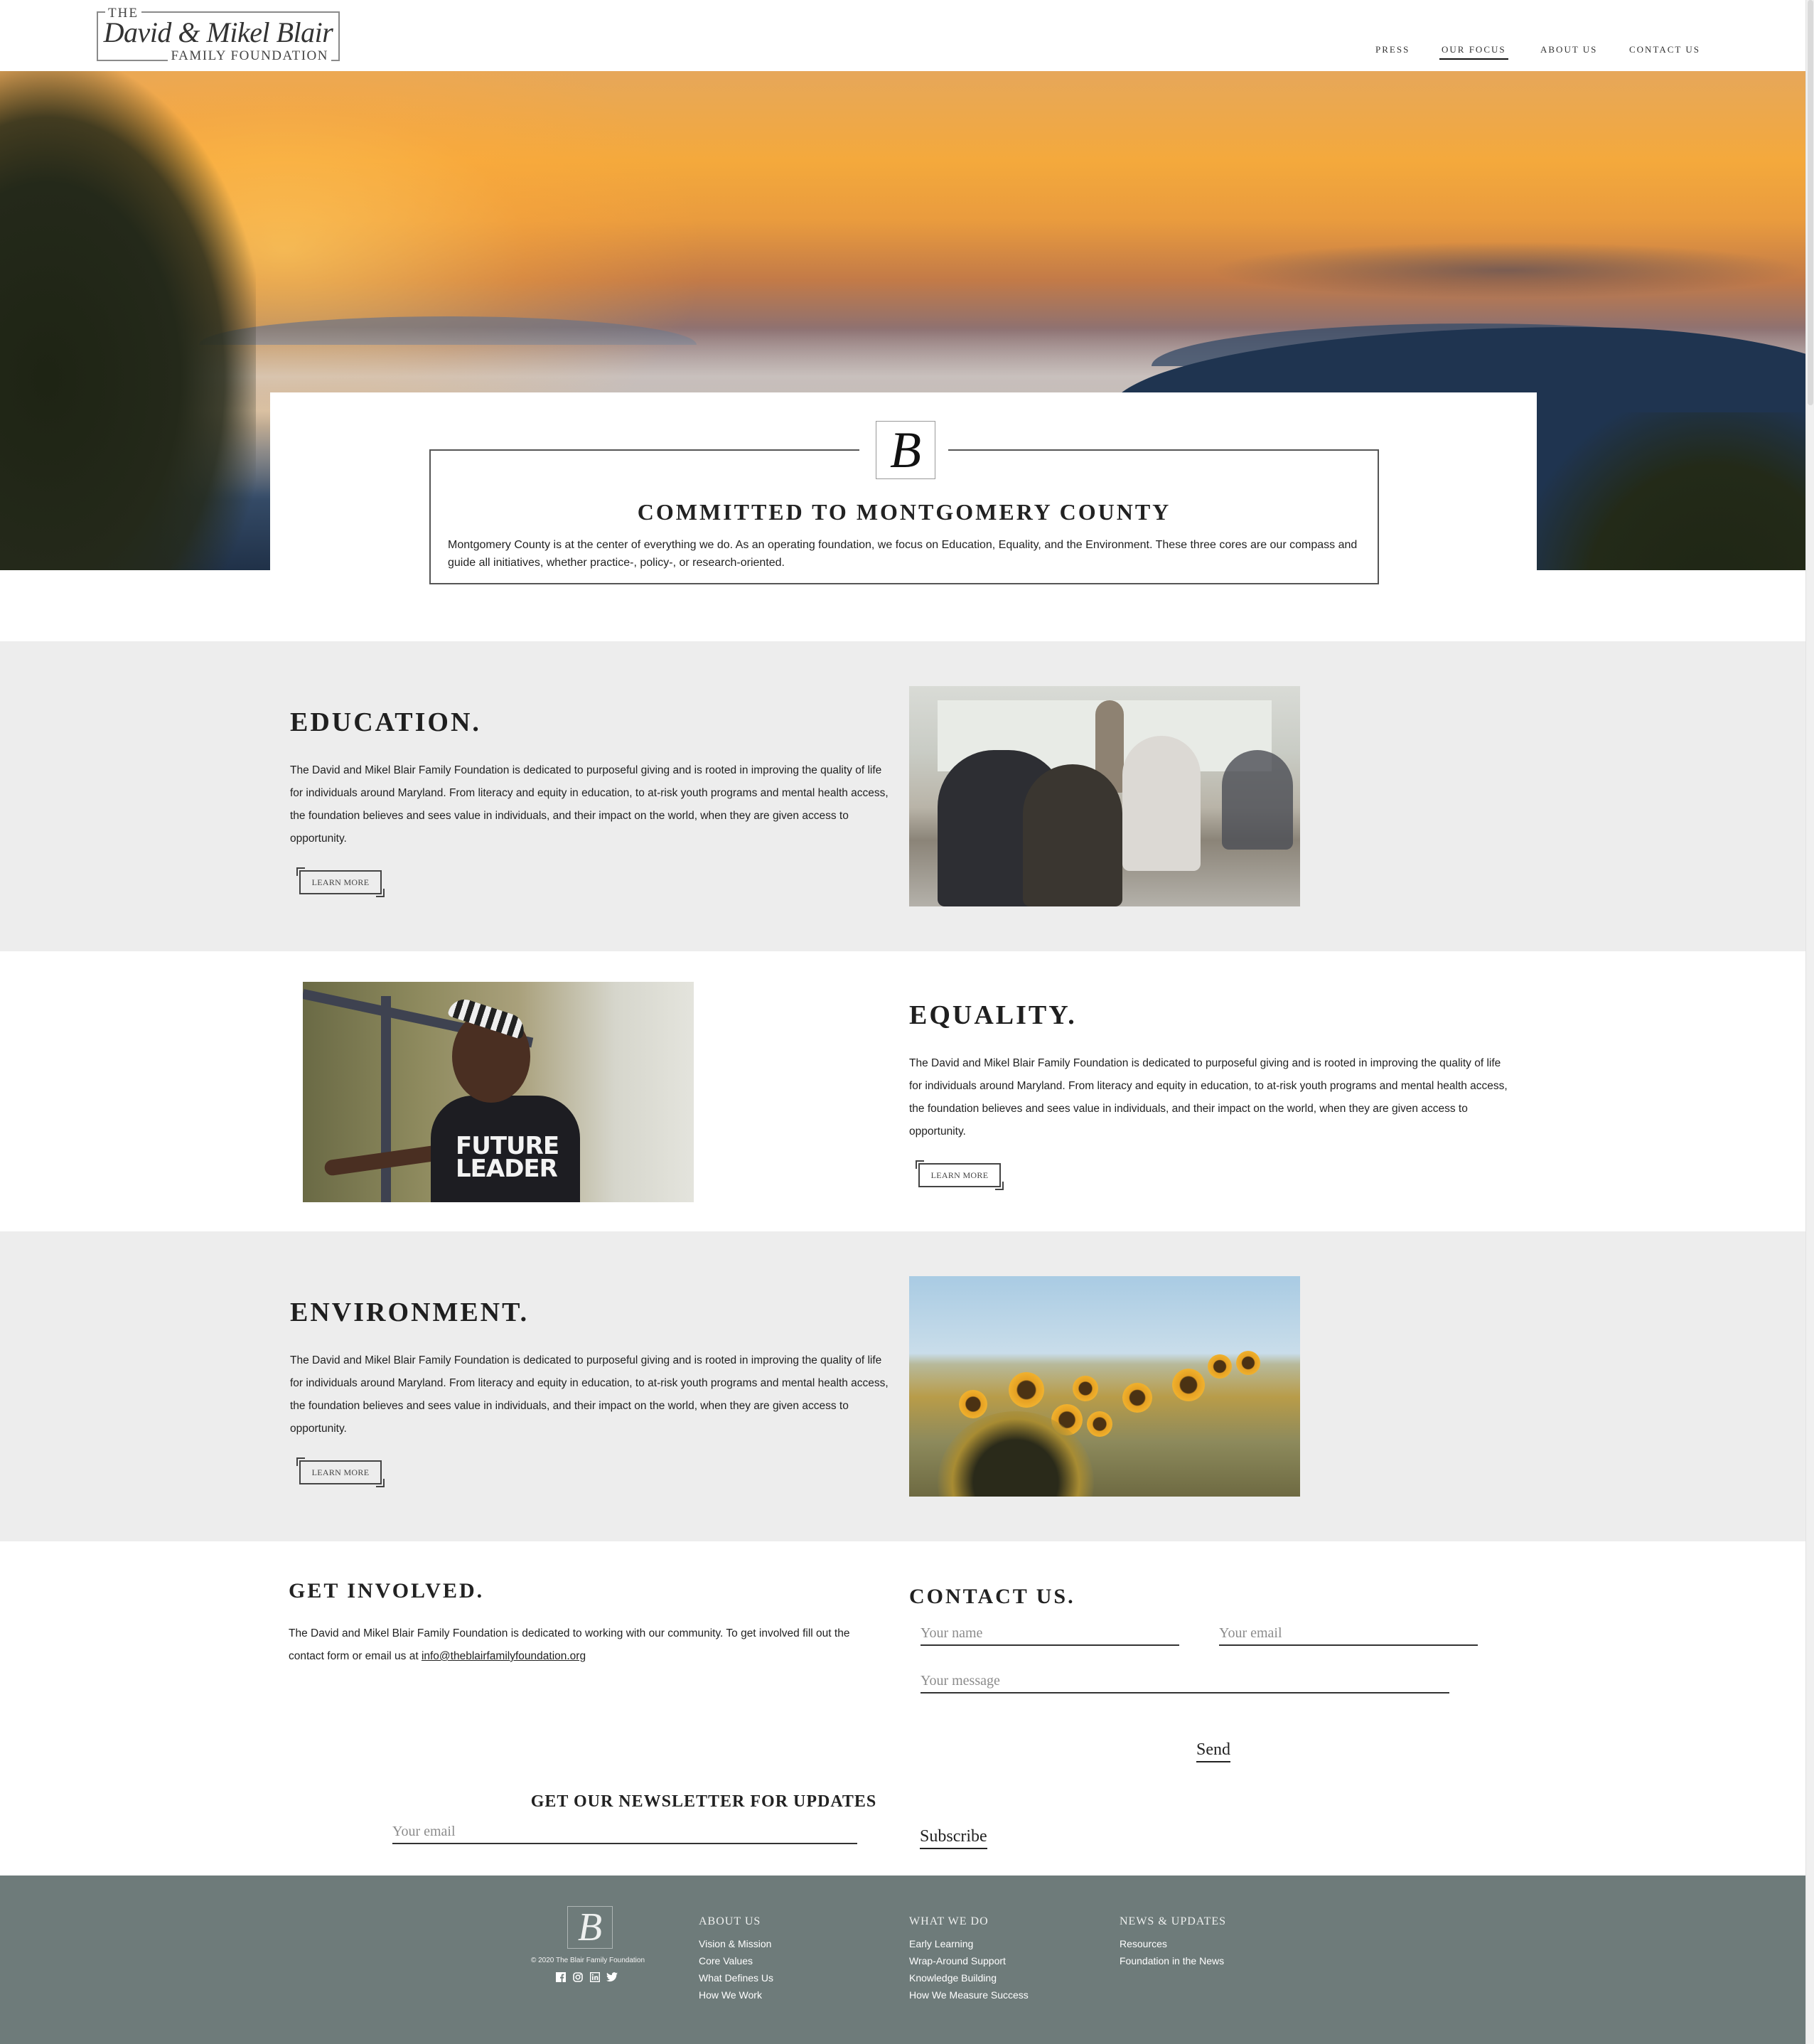 This screenshot has width=1814, height=2044. I want to click on facebook-icon, so click(561, 1977).